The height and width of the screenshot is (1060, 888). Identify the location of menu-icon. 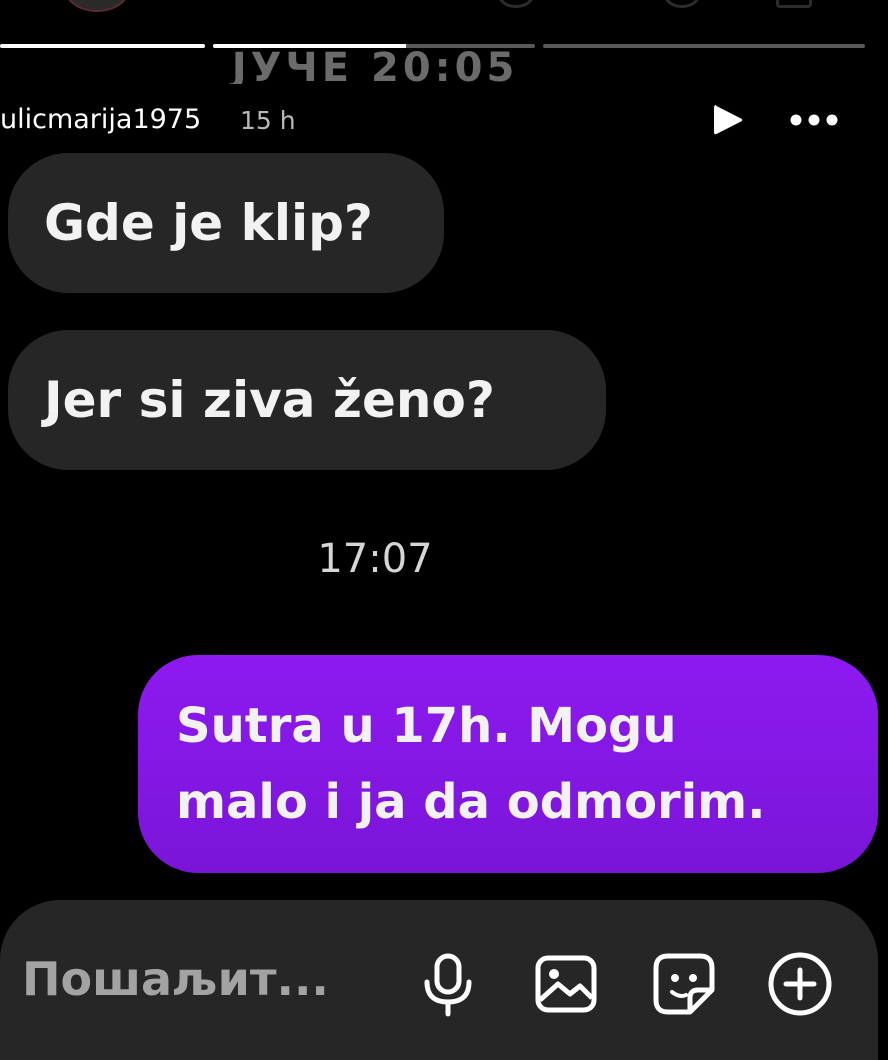
(794, 4).